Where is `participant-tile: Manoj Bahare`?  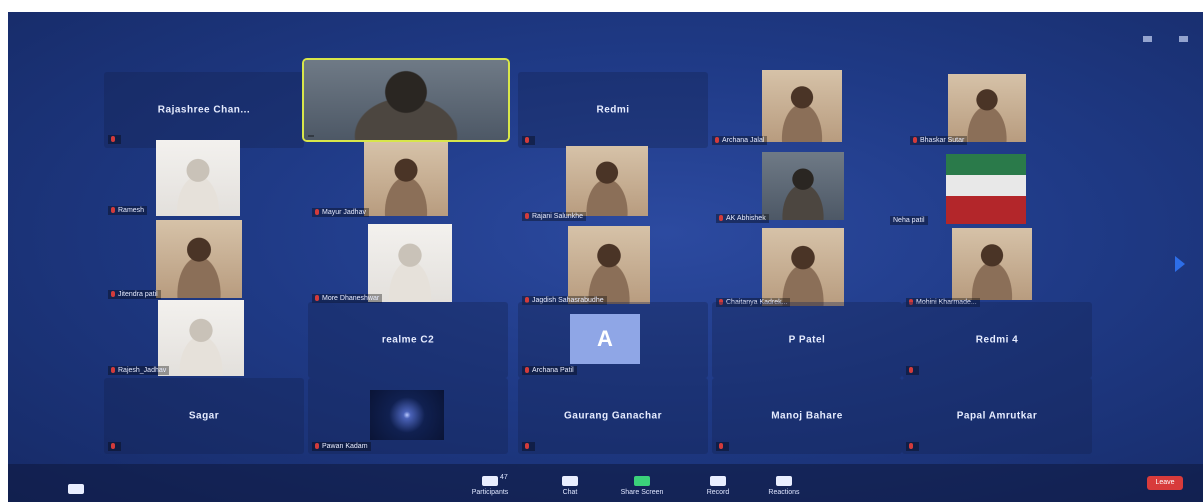
participant-tile: Manoj Bahare is located at coordinates (807, 416).